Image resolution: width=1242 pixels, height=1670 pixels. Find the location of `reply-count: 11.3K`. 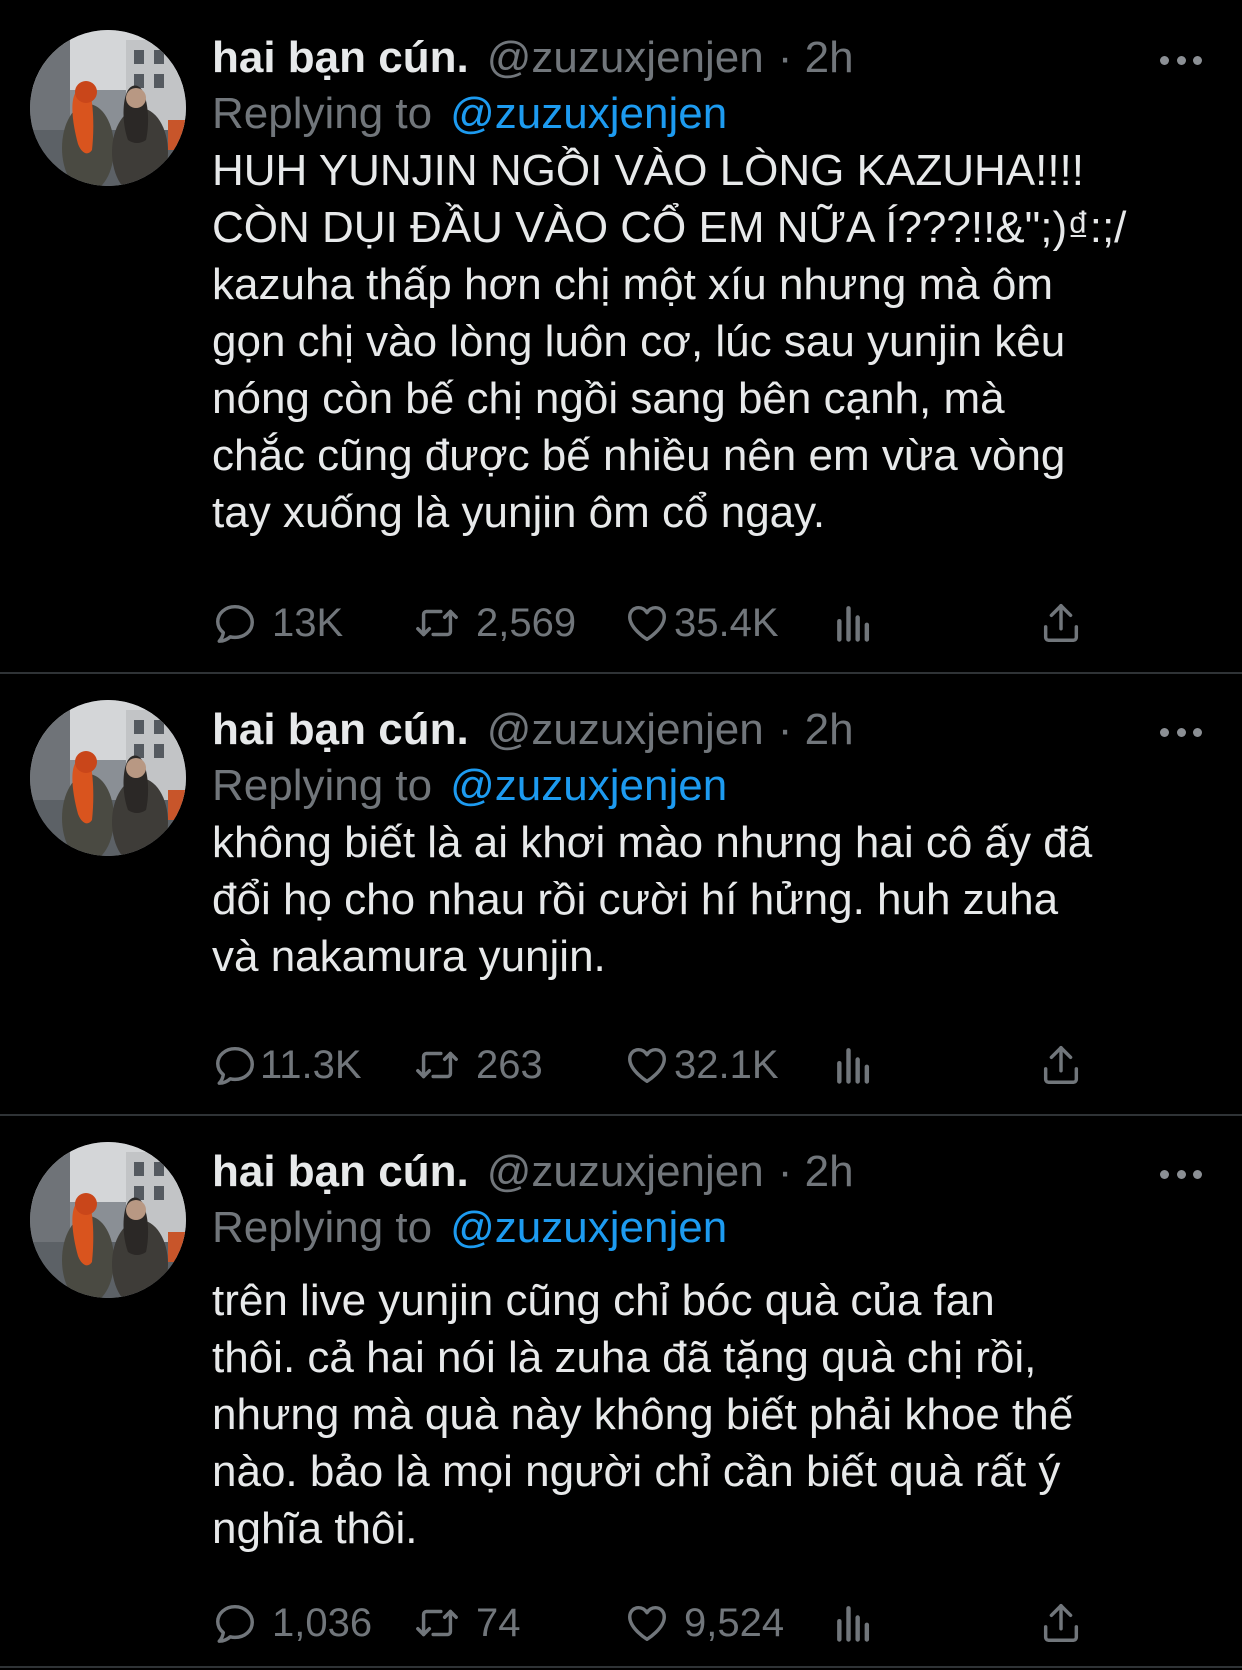

reply-count: 11.3K is located at coordinates (311, 1064).